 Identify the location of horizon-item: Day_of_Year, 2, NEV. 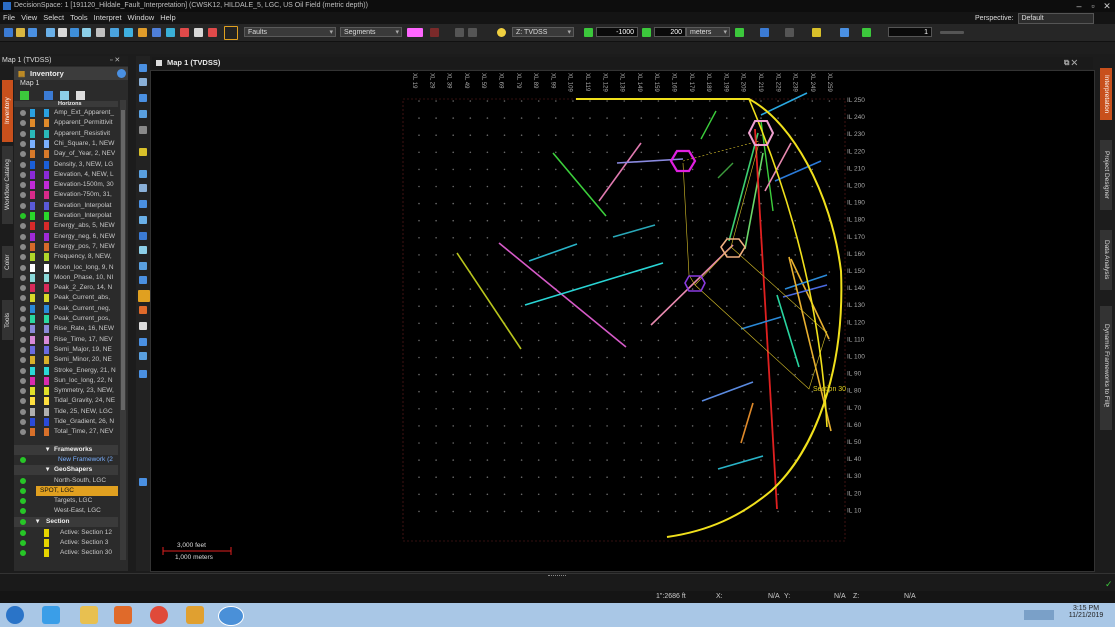
(68, 154).